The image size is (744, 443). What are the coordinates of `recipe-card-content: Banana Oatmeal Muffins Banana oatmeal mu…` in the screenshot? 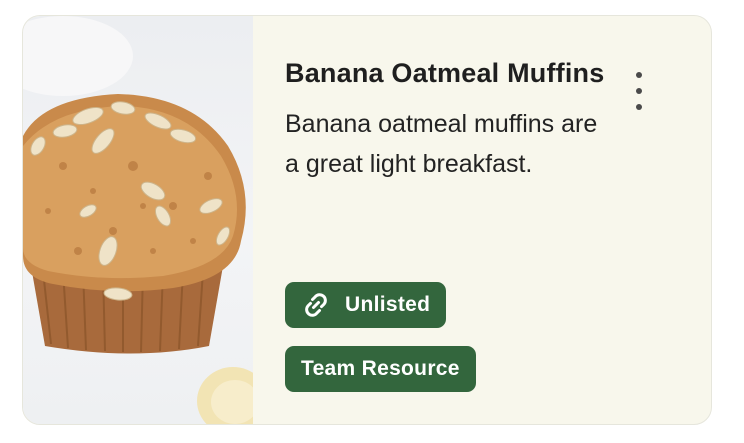 It's located at (460, 118).